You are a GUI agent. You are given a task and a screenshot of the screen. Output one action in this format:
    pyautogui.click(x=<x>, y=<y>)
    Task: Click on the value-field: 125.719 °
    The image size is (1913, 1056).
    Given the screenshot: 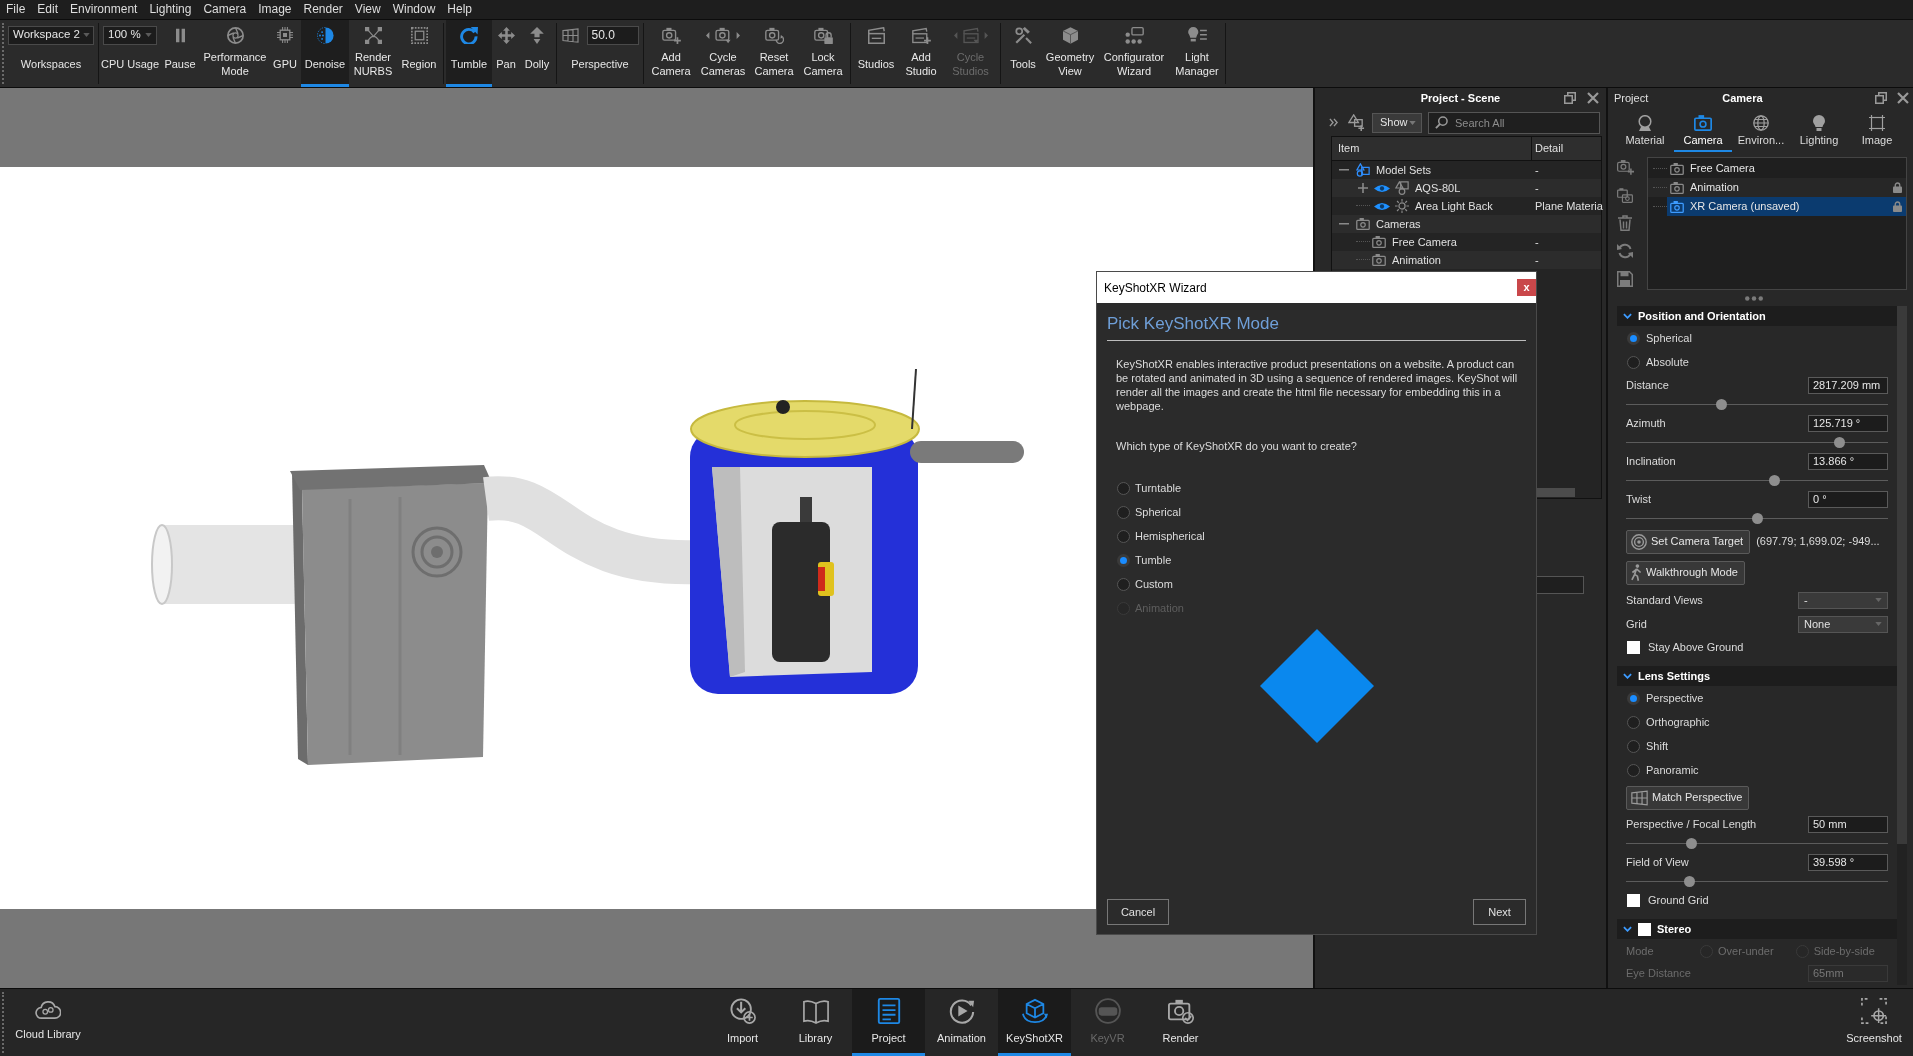 What is the action you would take?
    pyautogui.click(x=1848, y=423)
    